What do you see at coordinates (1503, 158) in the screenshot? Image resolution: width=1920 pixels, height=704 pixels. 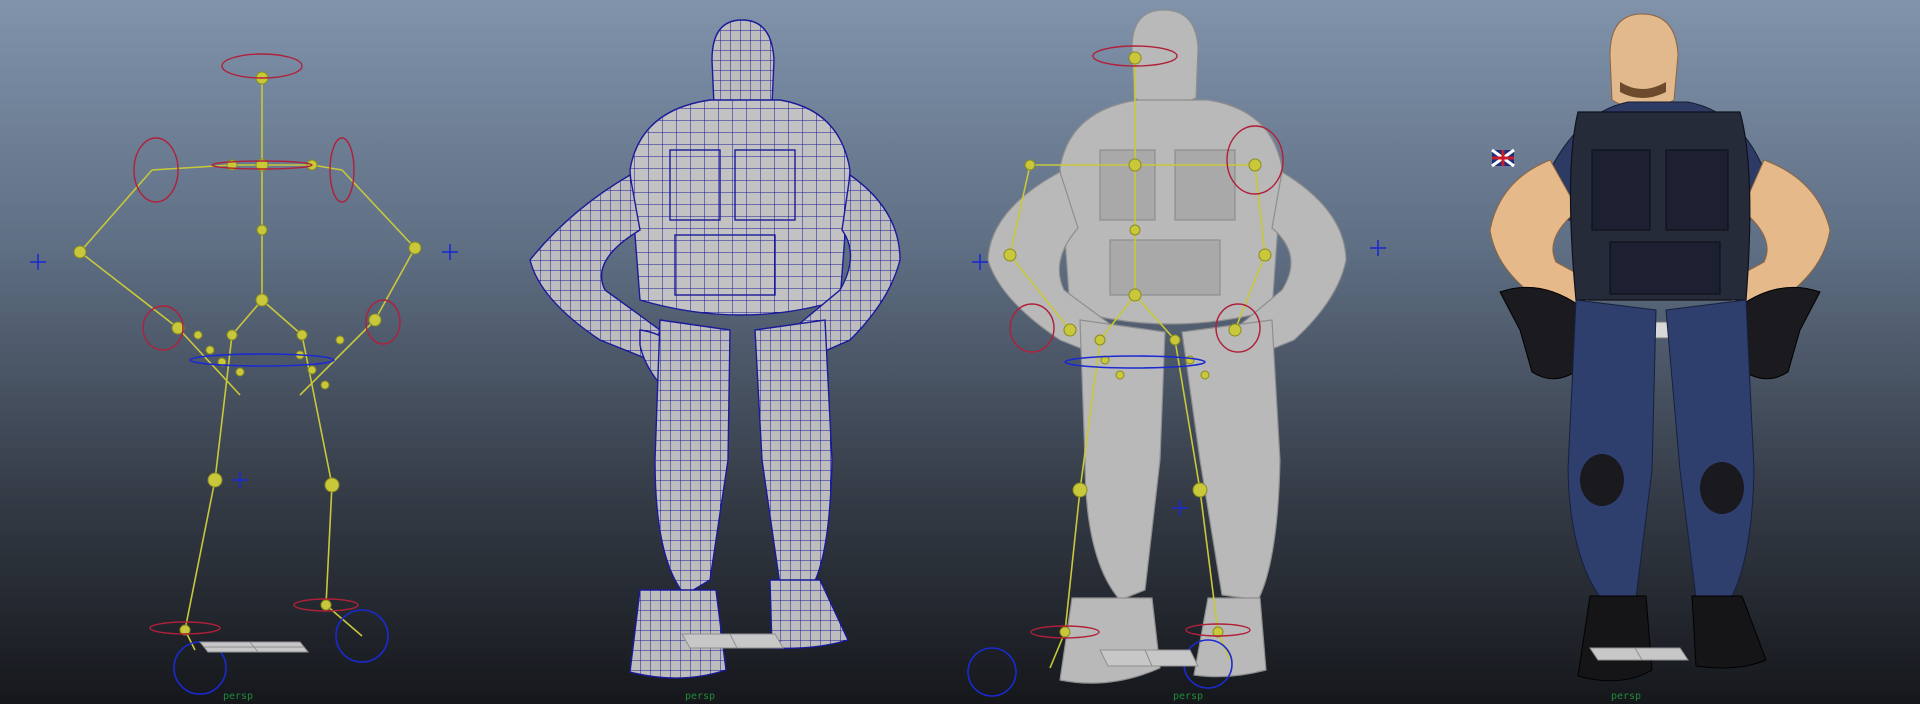 I see `flag-patch-icon` at bounding box center [1503, 158].